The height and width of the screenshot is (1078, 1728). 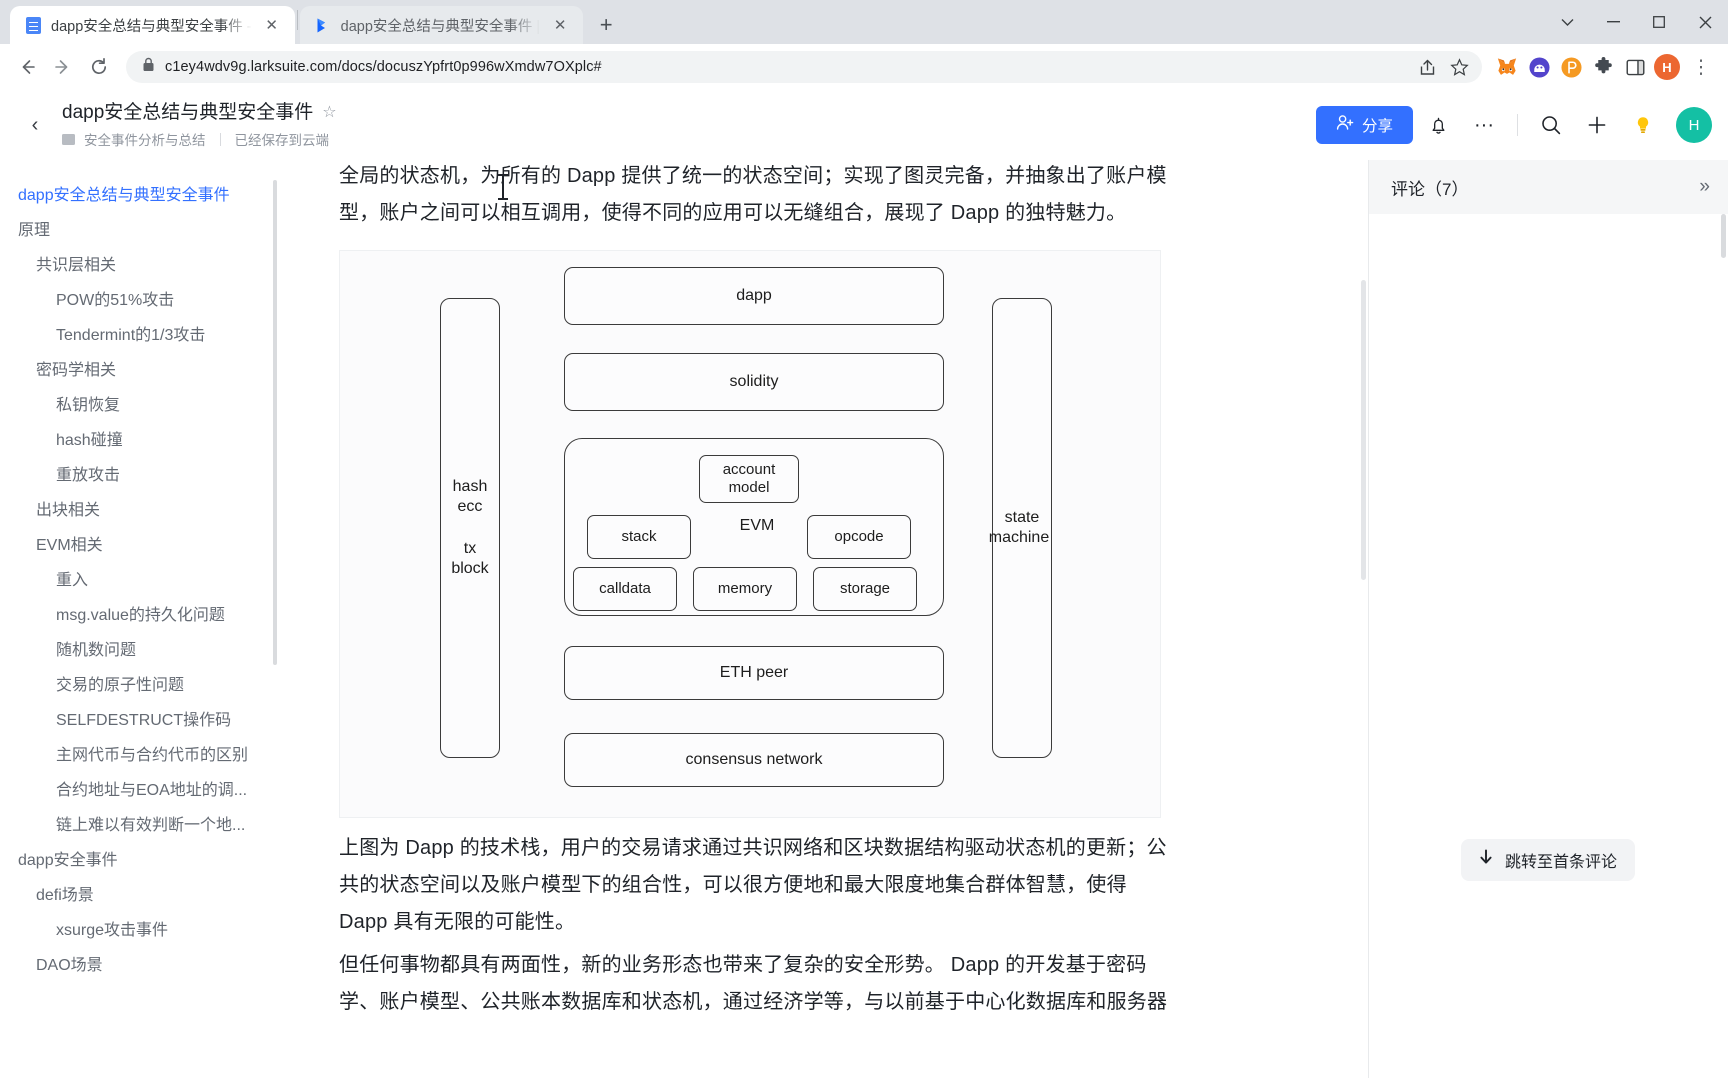 What do you see at coordinates (297, 20) in the screenshot?
I see `tab-divider` at bounding box center [297, 20].